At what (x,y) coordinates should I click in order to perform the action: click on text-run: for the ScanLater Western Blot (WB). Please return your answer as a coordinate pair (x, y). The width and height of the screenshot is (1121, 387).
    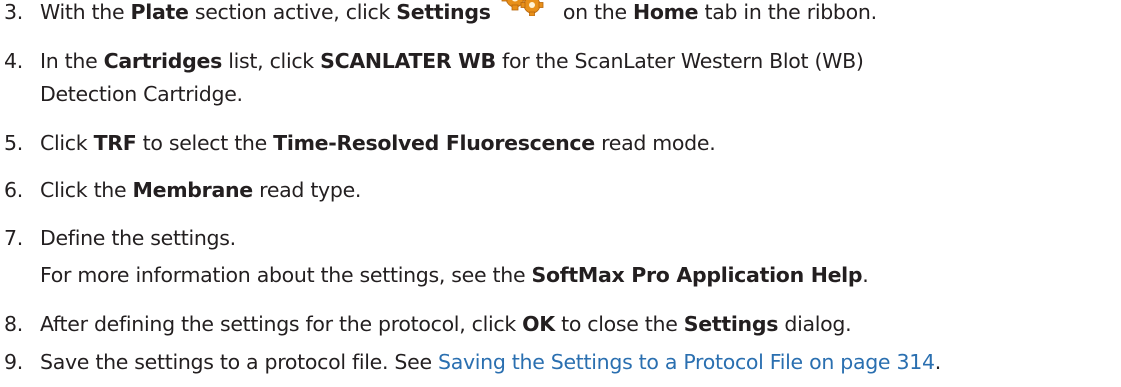
    Looking at the image, I should click on (679, 61).